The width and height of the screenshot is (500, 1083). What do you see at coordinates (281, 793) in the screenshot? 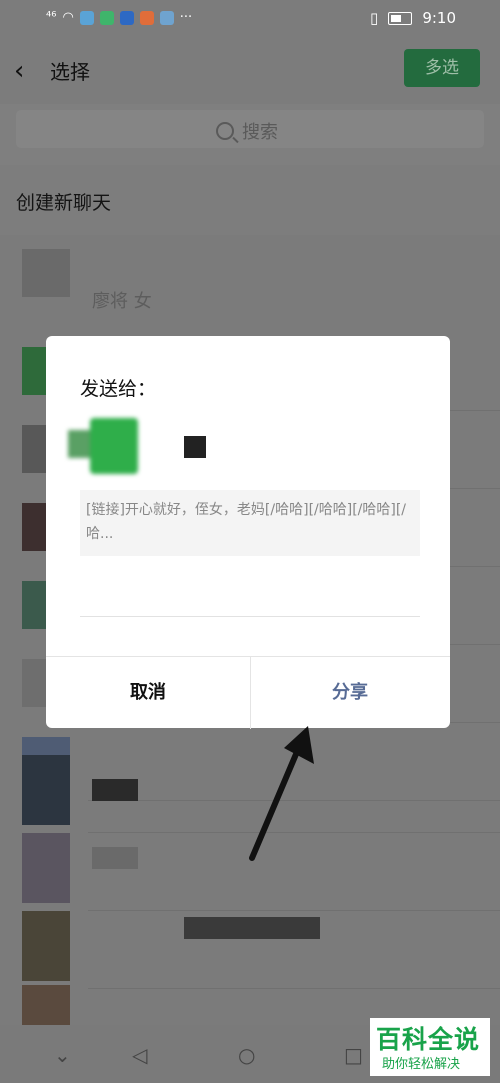
I see `pointer-arrow` at bounding box center [281, 793].